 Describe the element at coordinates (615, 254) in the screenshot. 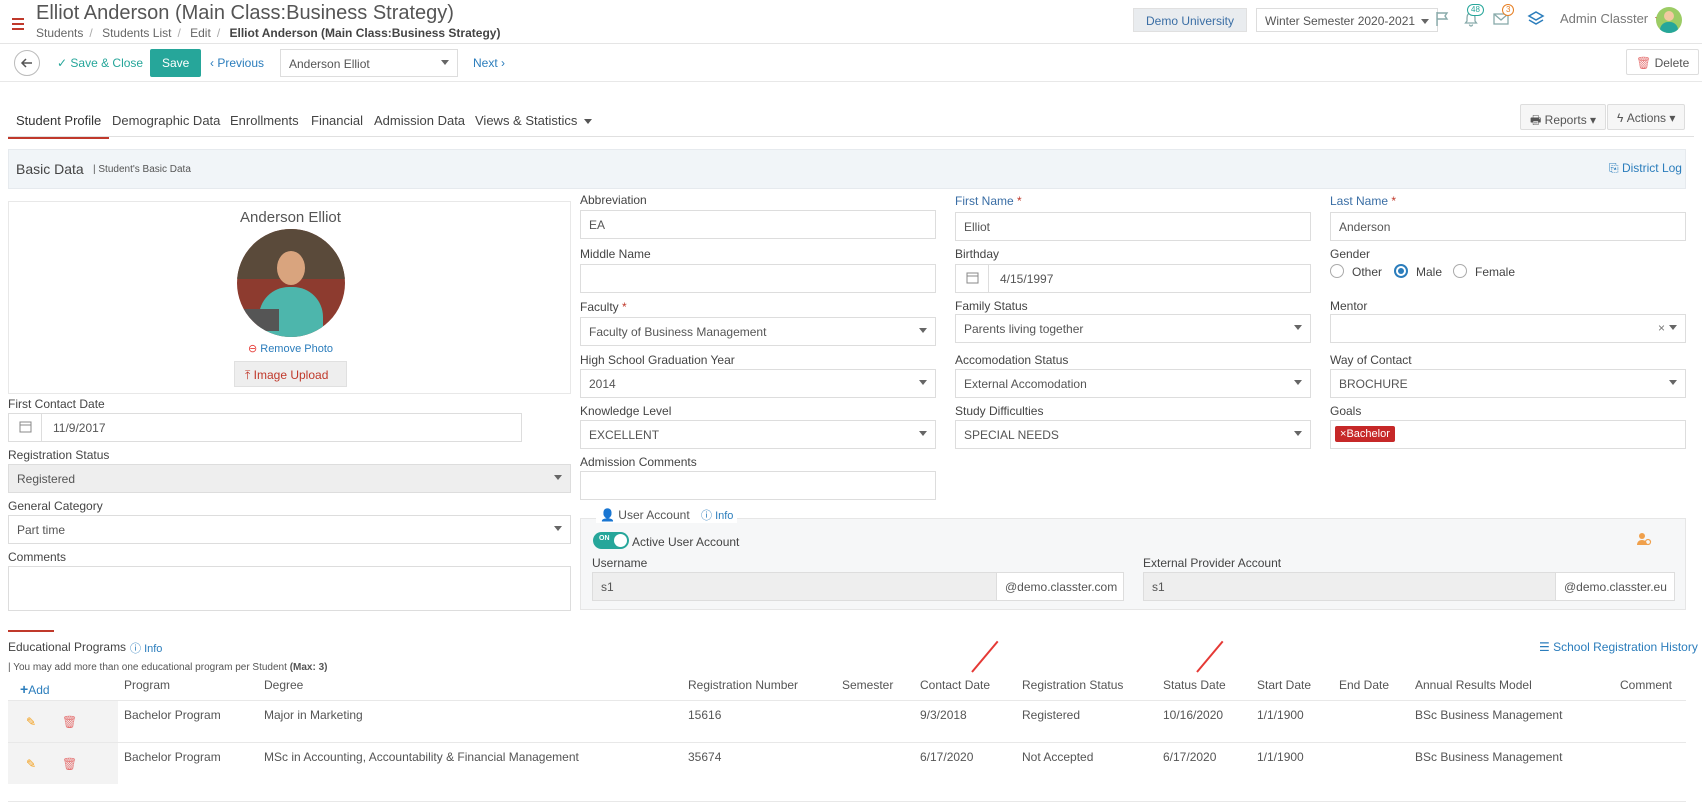

I see `middle-name-label: Middle Name` at that location.